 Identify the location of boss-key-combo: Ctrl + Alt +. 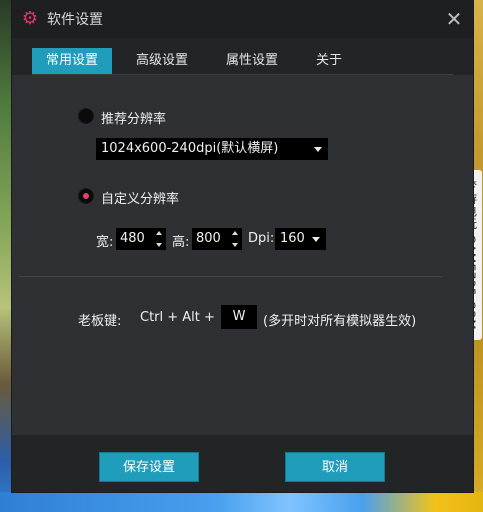
(177, 317).